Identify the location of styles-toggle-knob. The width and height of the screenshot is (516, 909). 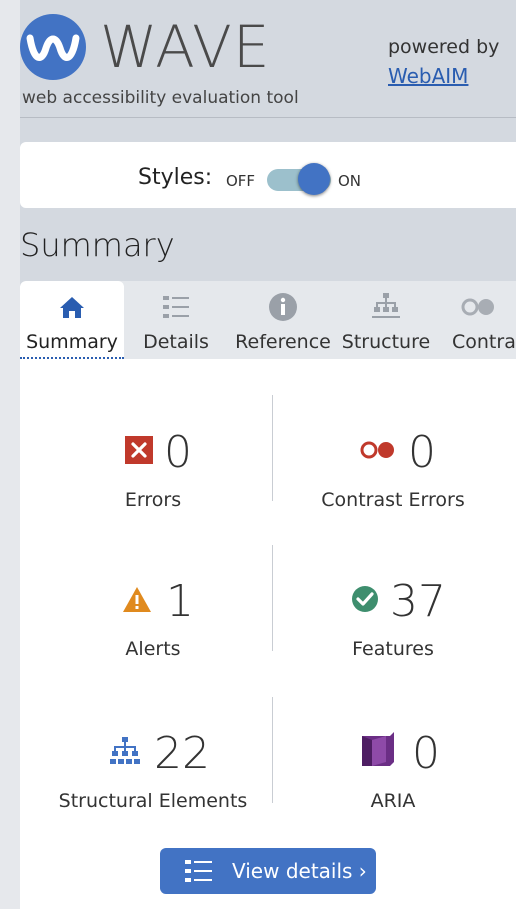
(314, 179).